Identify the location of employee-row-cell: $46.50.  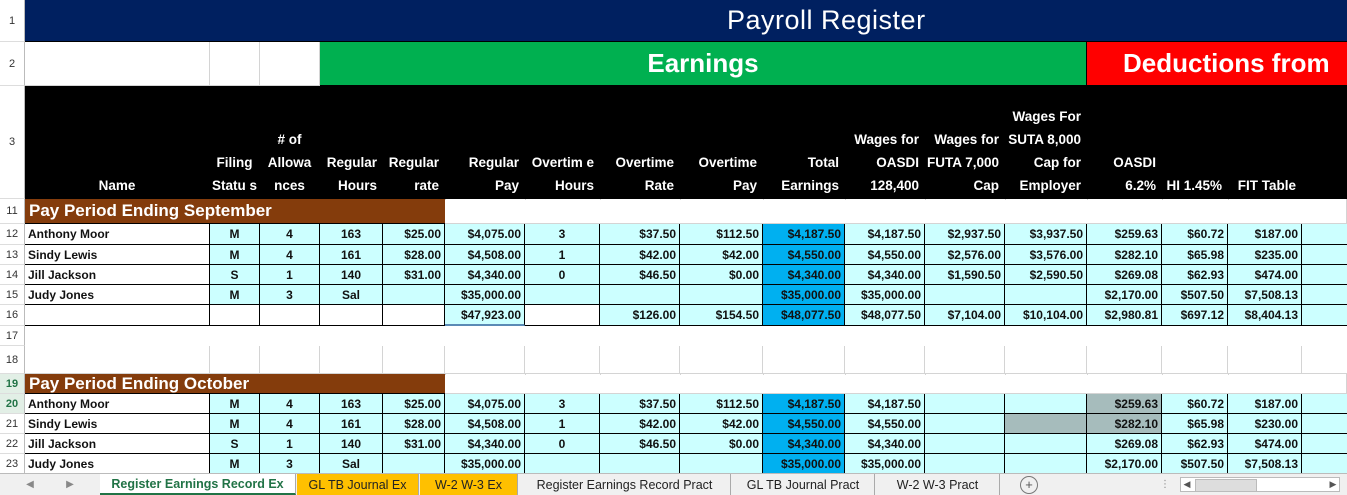
(640, 275).